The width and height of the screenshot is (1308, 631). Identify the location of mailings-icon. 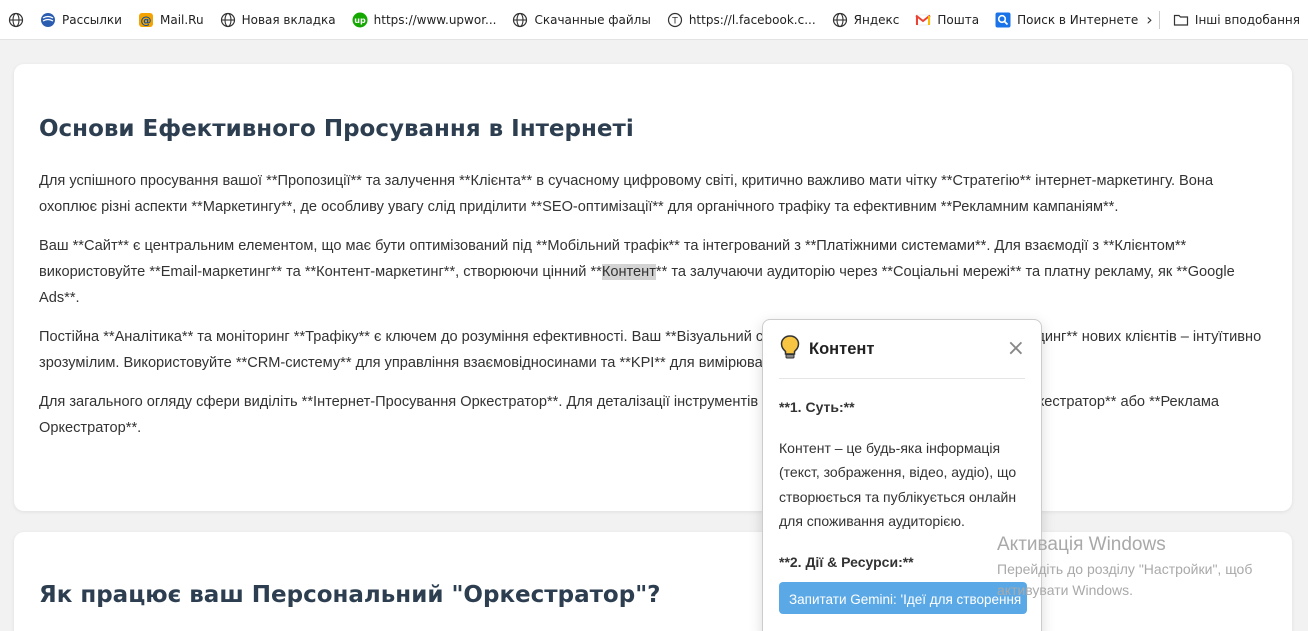
(48, 20).